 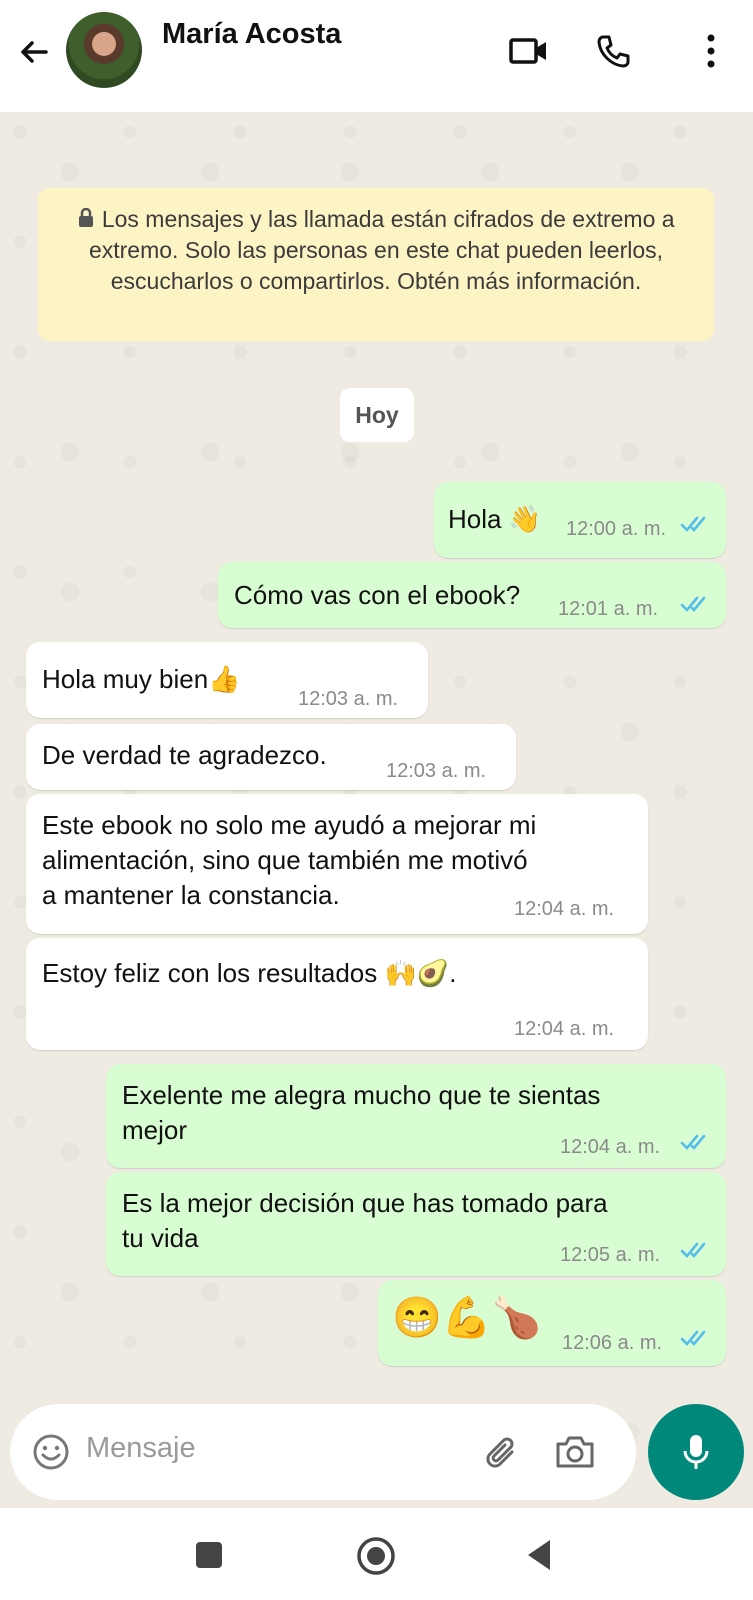 I want to click on message-input: Mensaje, so click(x=141, y=1448).